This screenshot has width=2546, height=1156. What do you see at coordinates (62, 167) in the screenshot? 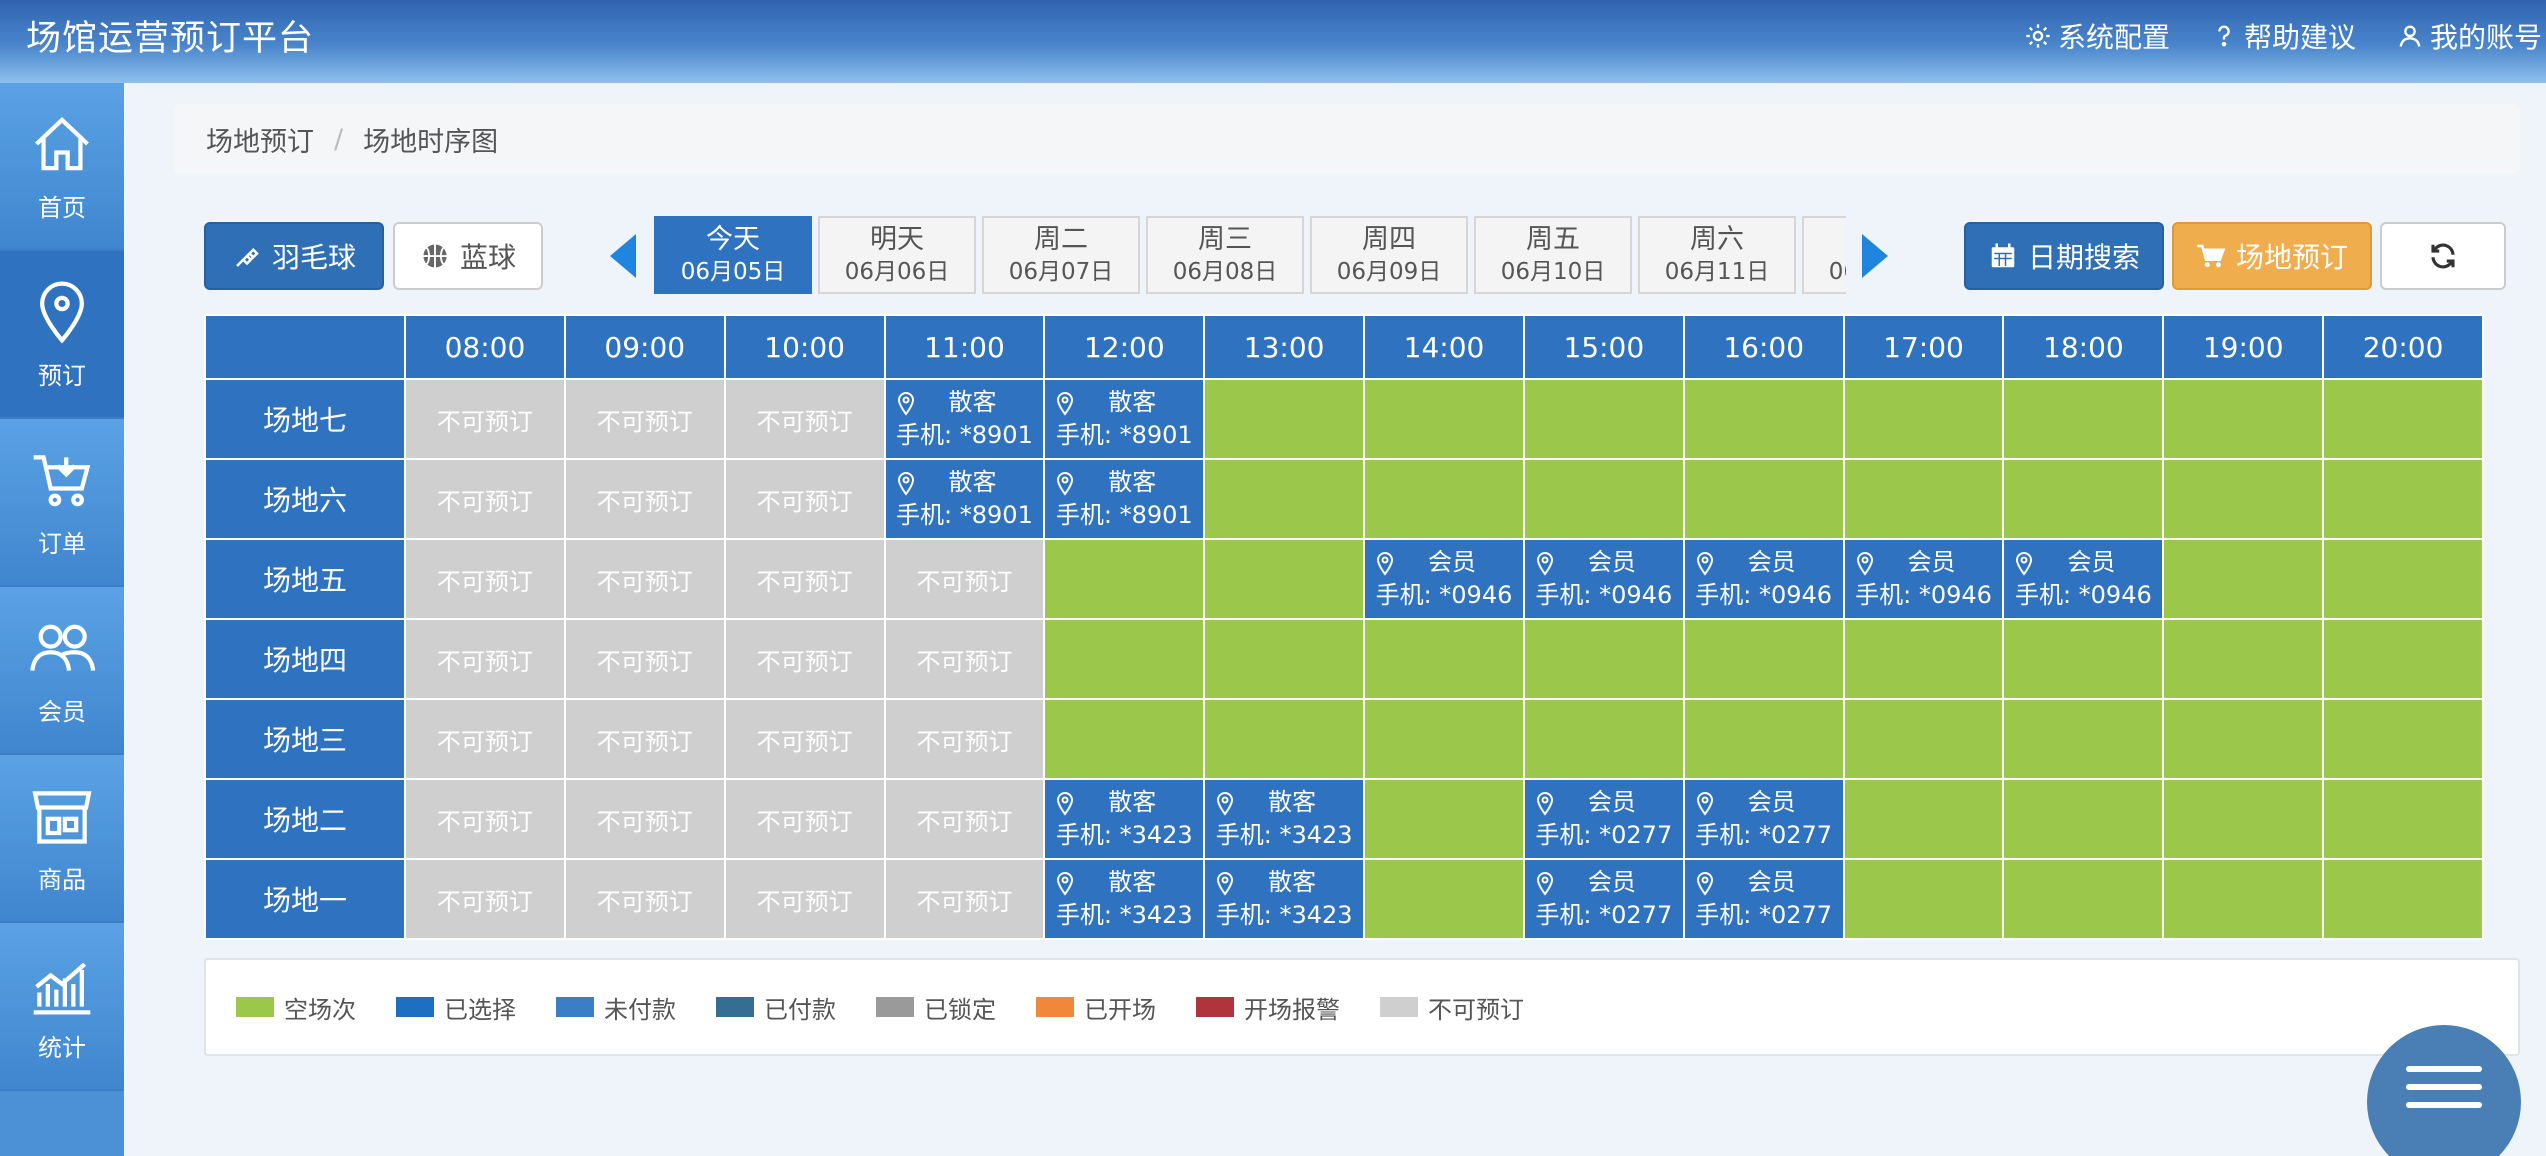
I see `sidebar-item-home: 首页` at bounding box center [62, 167].